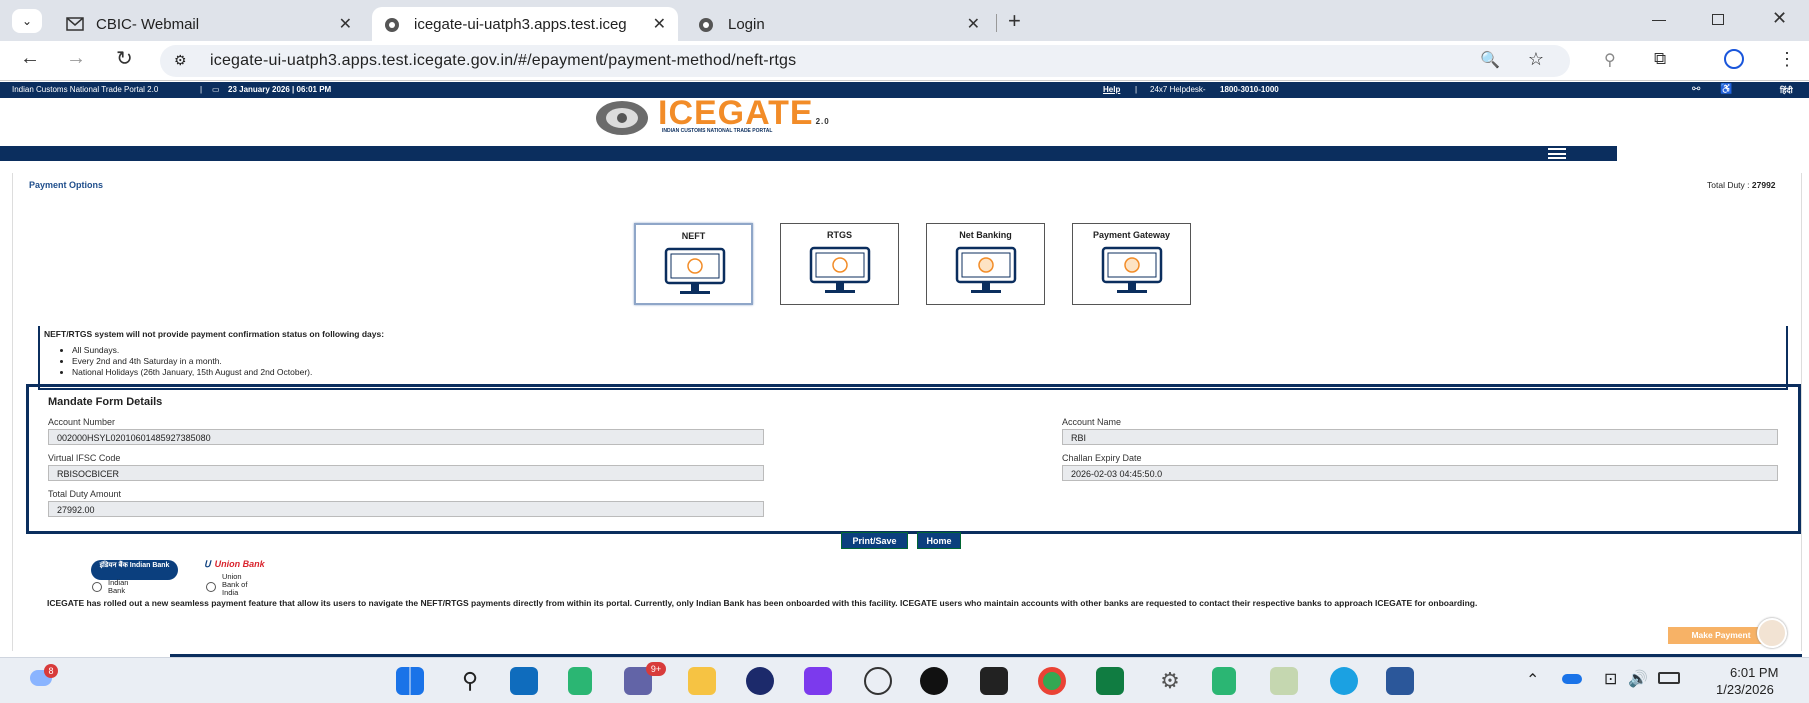  What do you see at coordinates (1249, 89) in the screenshot?
I see `helpdesk-number: 1800-3010-1000` at bounding box center [1249, 89].